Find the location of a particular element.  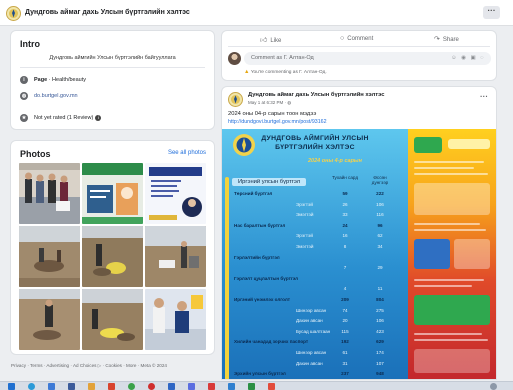

folder-icon is located at coordinates (91, 386).